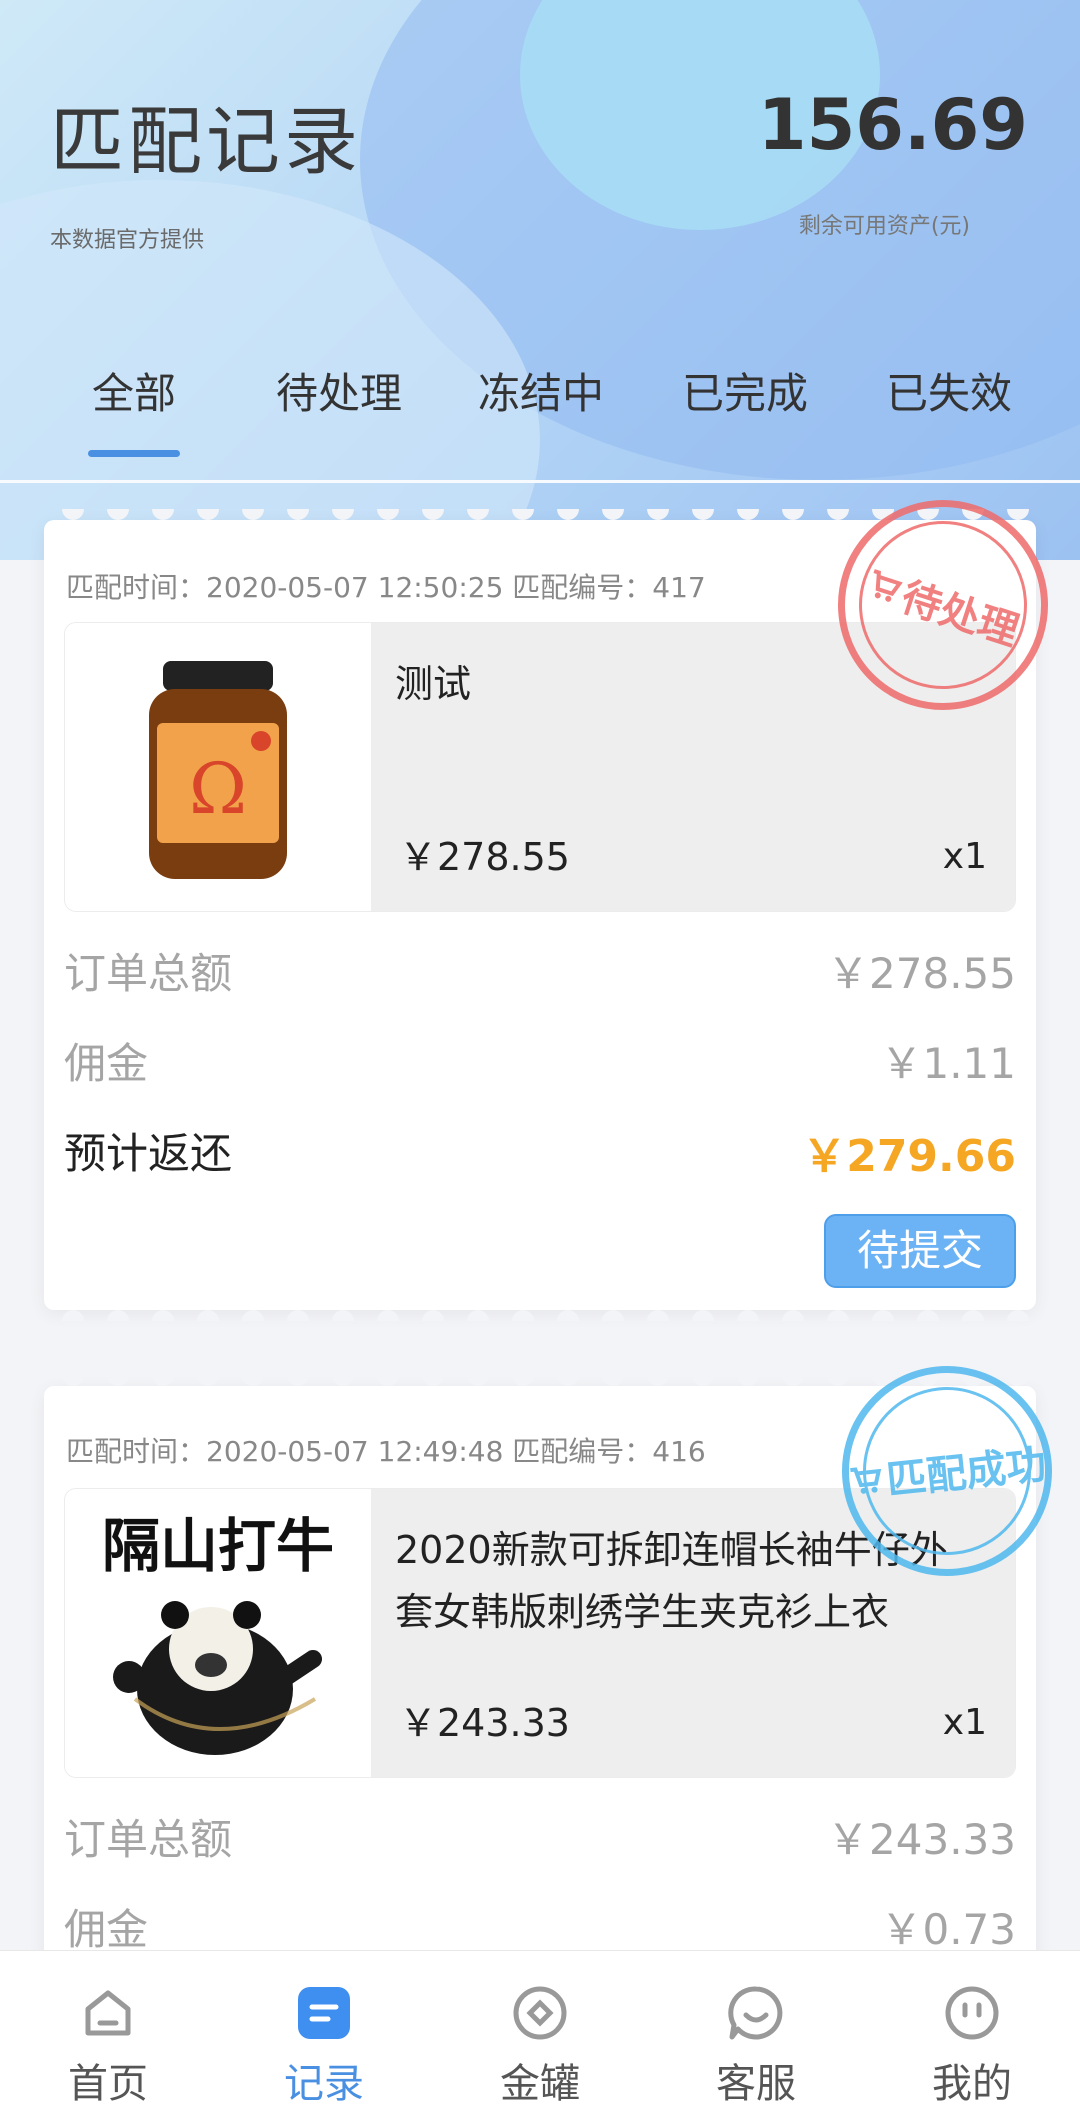 The width and height of the screenshot is (1080, 2117). What do you see at coordinates (884, 226) in the screenshot?
I see `balance-label: 剩余可用资产(元)` at bounding box center [884, 226].